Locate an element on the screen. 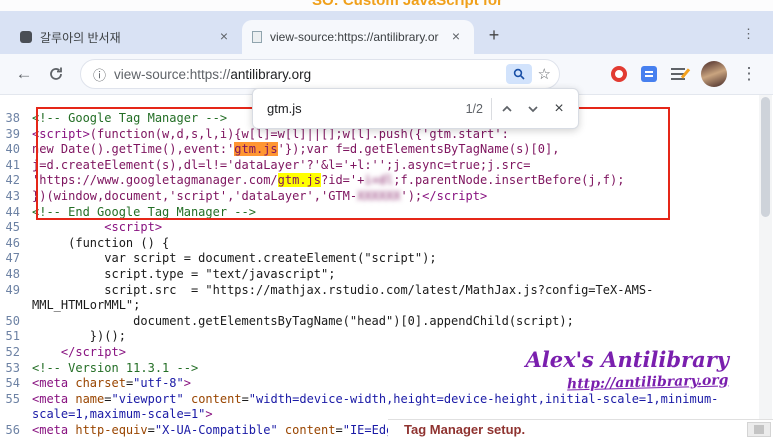 Image resolution: width=773 pixels, height=439 pixels. new-tab-button: + is located at coordinates (494, 36).